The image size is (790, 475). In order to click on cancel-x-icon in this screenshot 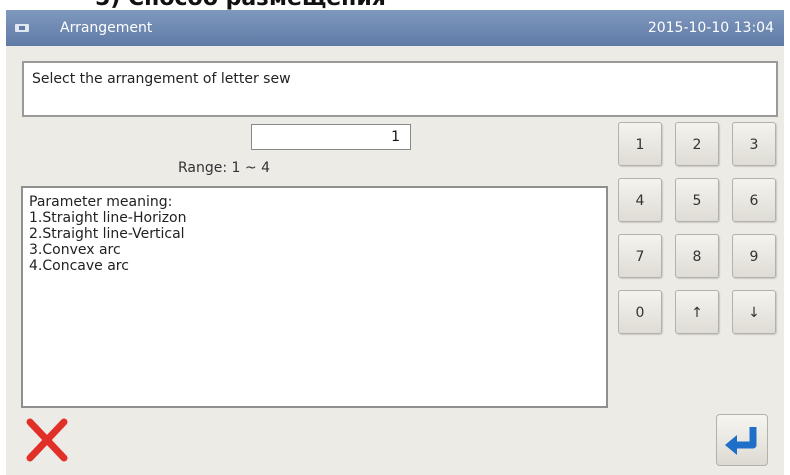, I will do `click(47, 440)`.